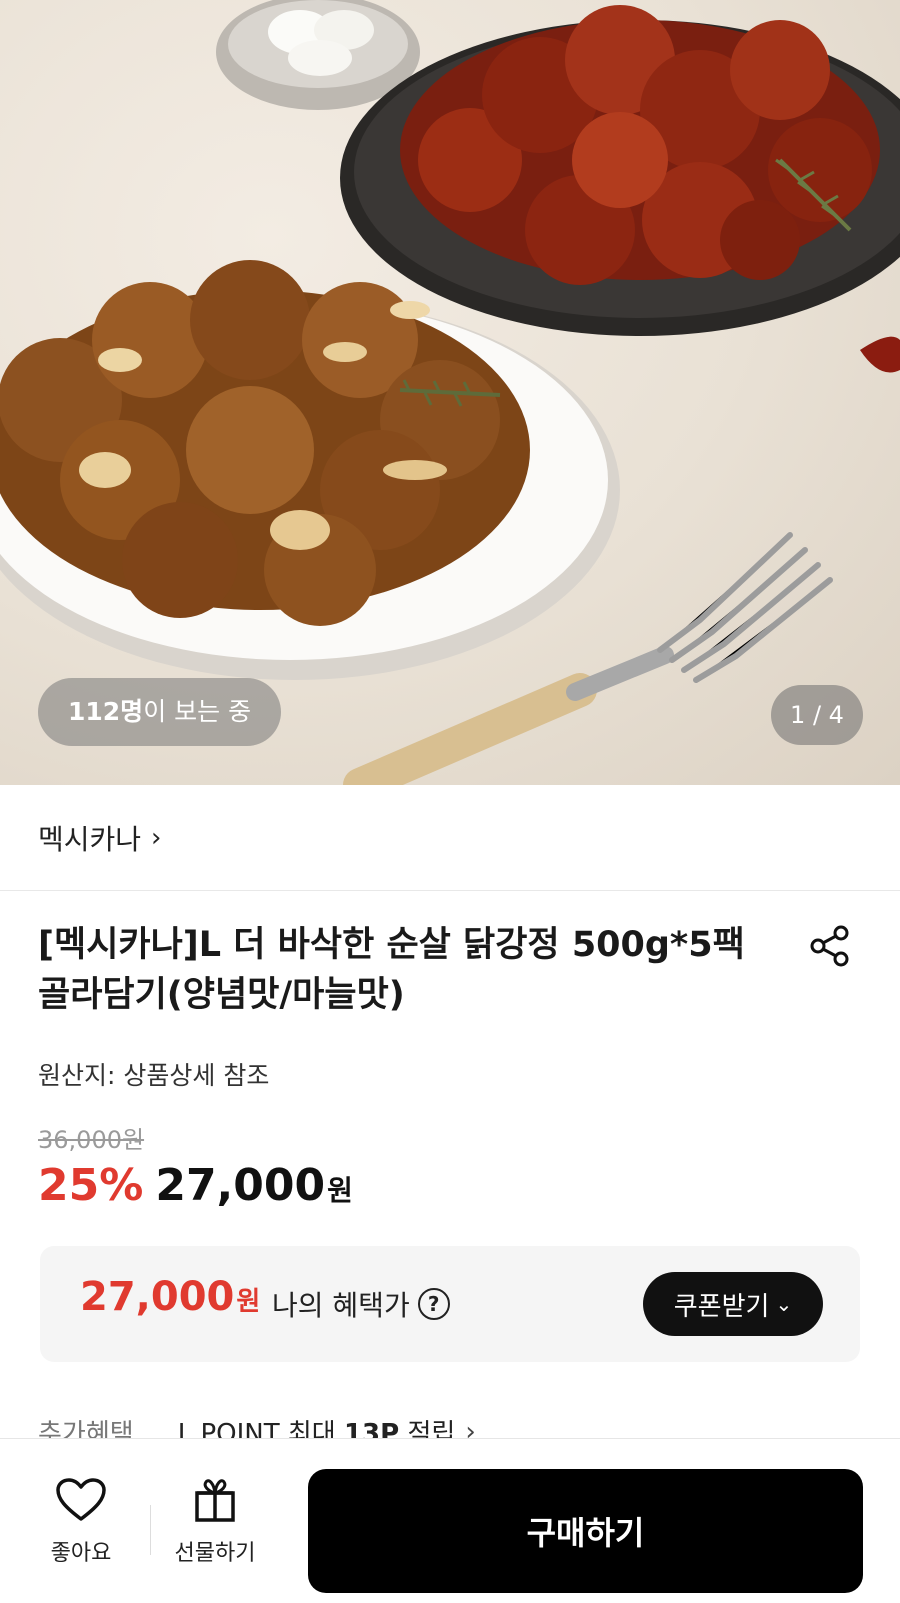 The image size is (900, 1603). I want to click on brand-link: 멕시카나 ›, so click(450, 838).